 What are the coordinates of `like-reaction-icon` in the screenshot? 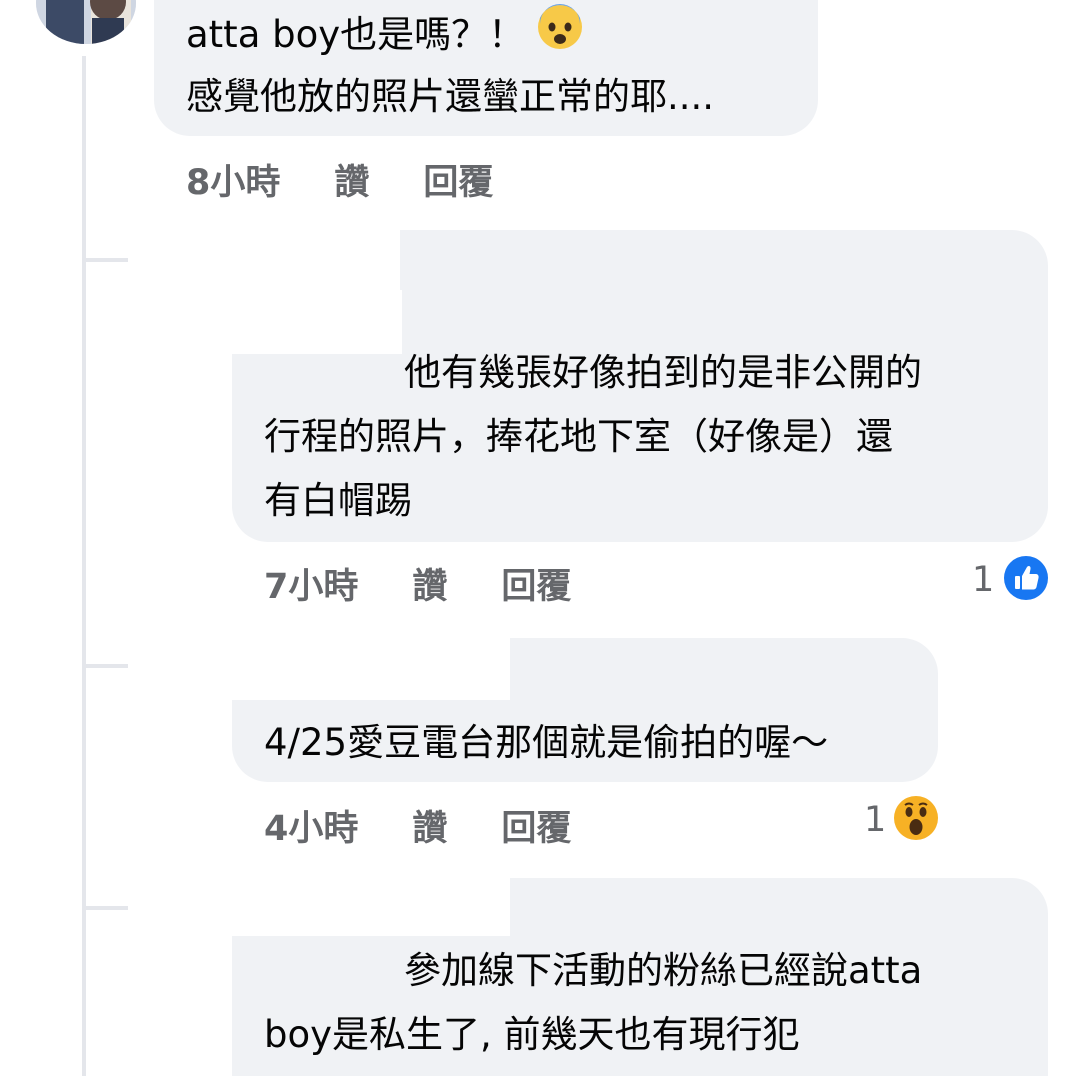 It's located at (1026, 578).